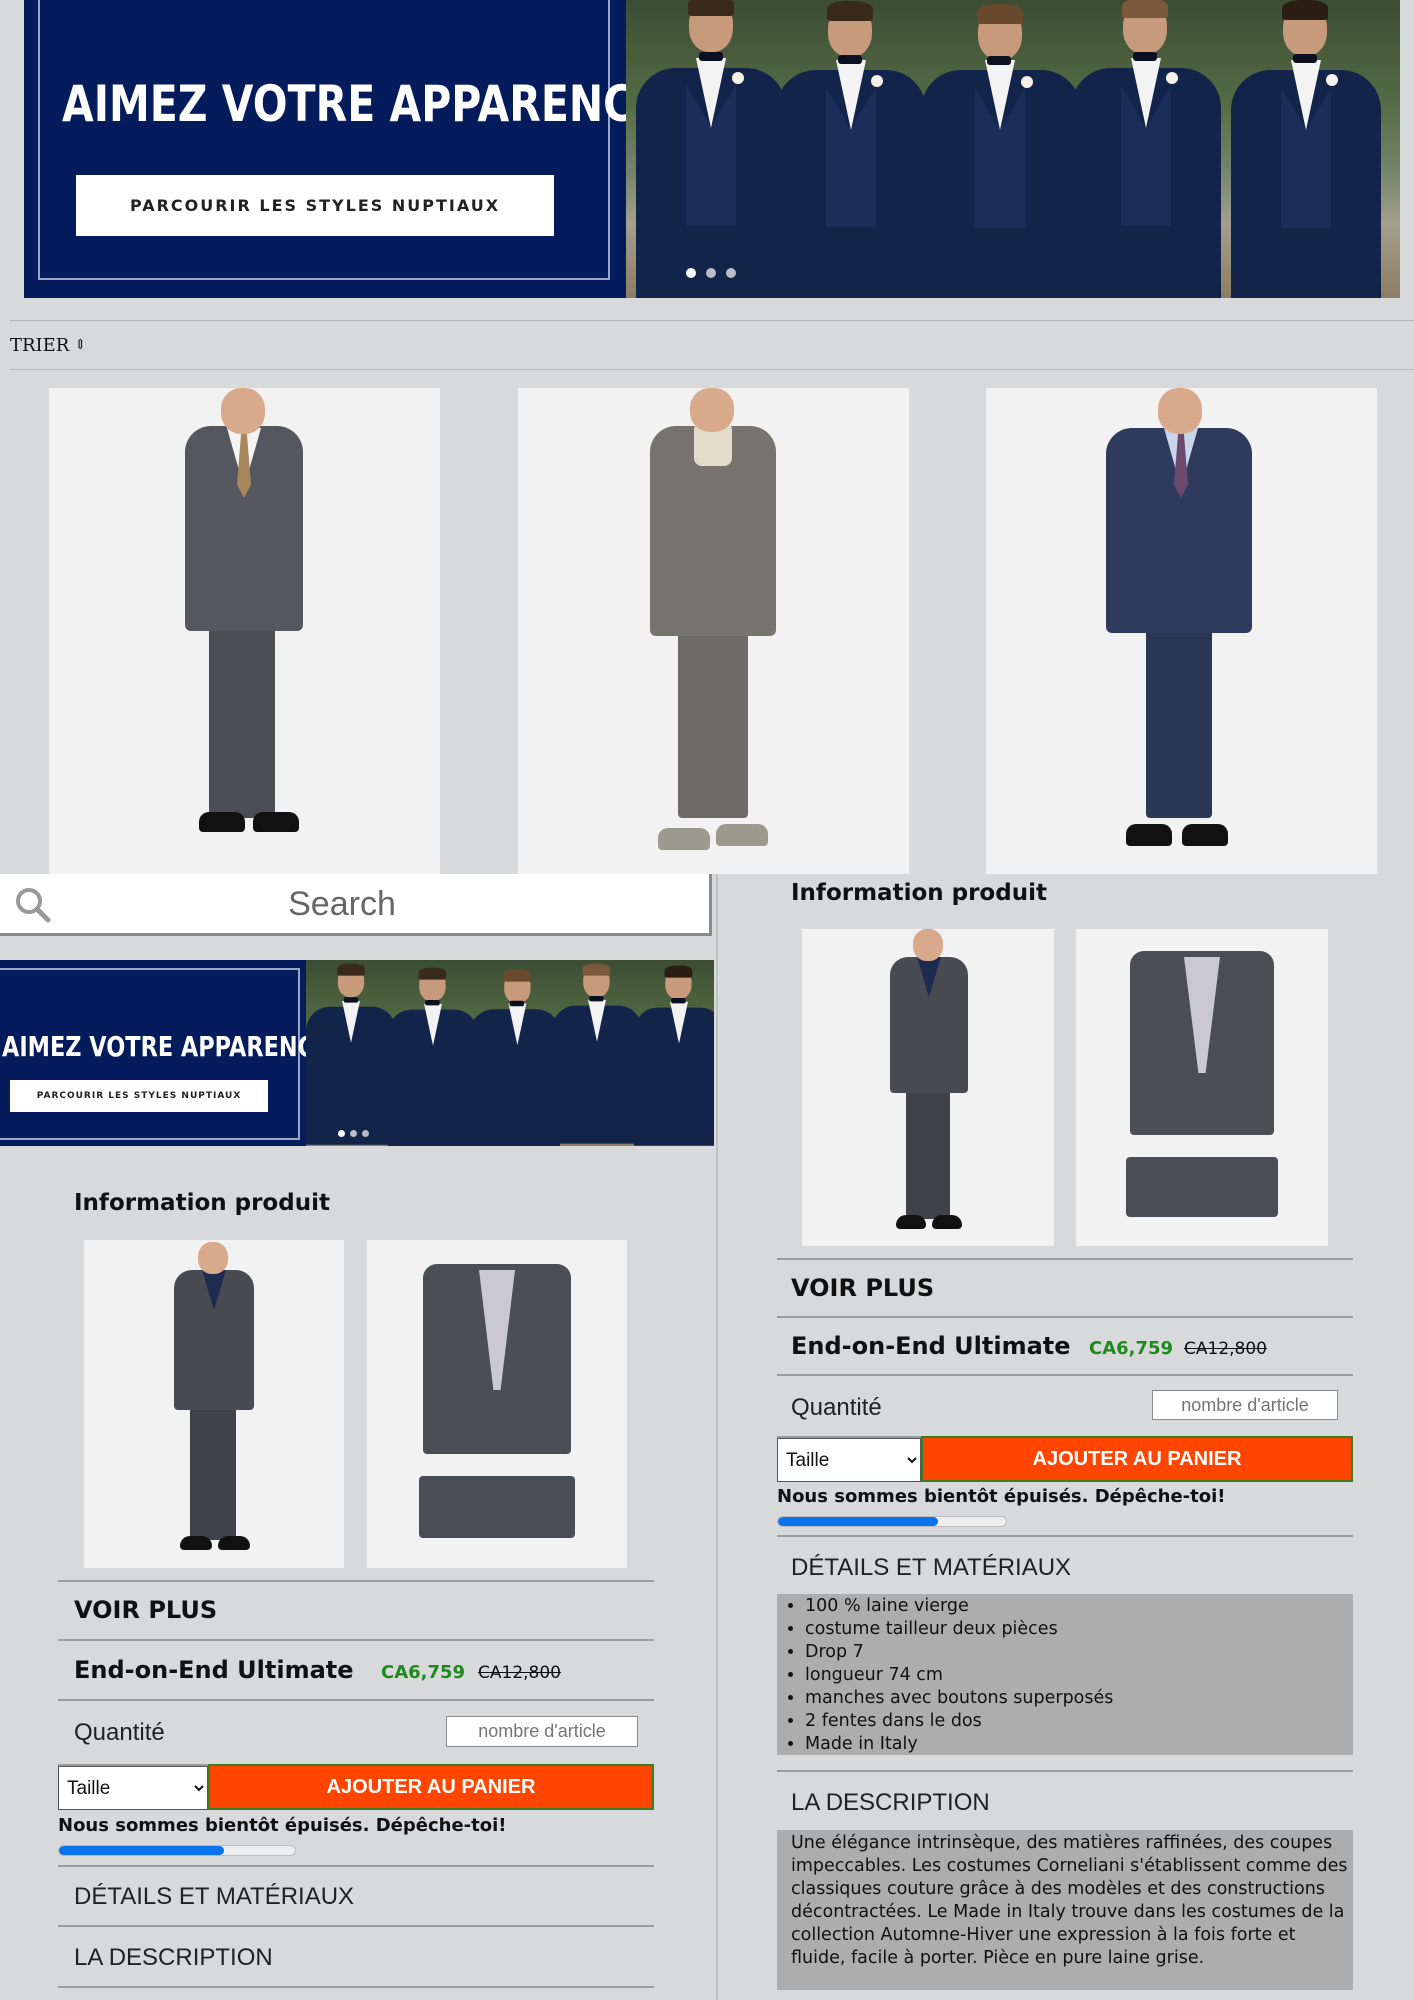  What do you see at coordinates (33, 905) in the screenshot?
I see `search-icon` at bounding box center [33, 905].